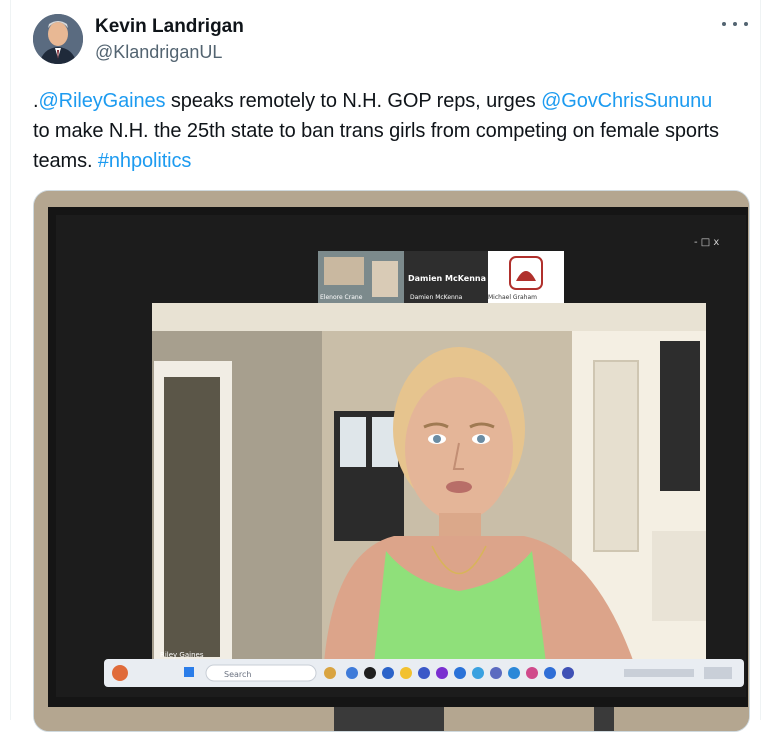 The image size is (773, 732). I want to click on more-options-icon, so click(735, 24).